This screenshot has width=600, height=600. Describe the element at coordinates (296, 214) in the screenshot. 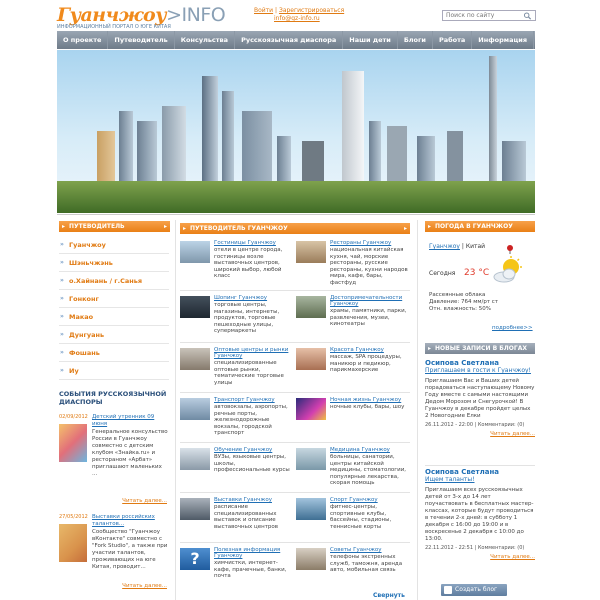

I see `banner-divider` at that location.